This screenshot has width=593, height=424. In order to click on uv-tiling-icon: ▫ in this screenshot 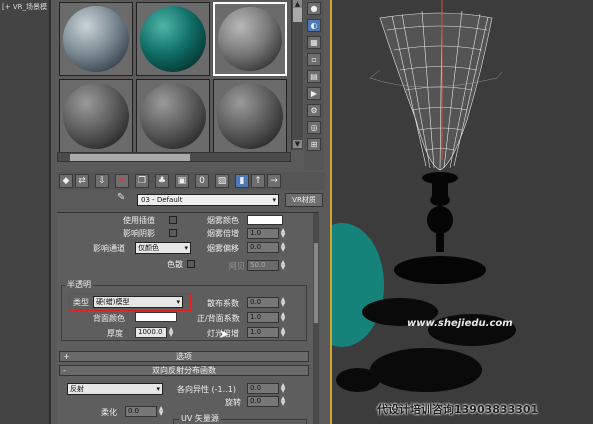, I will do `click(314, 59)`.